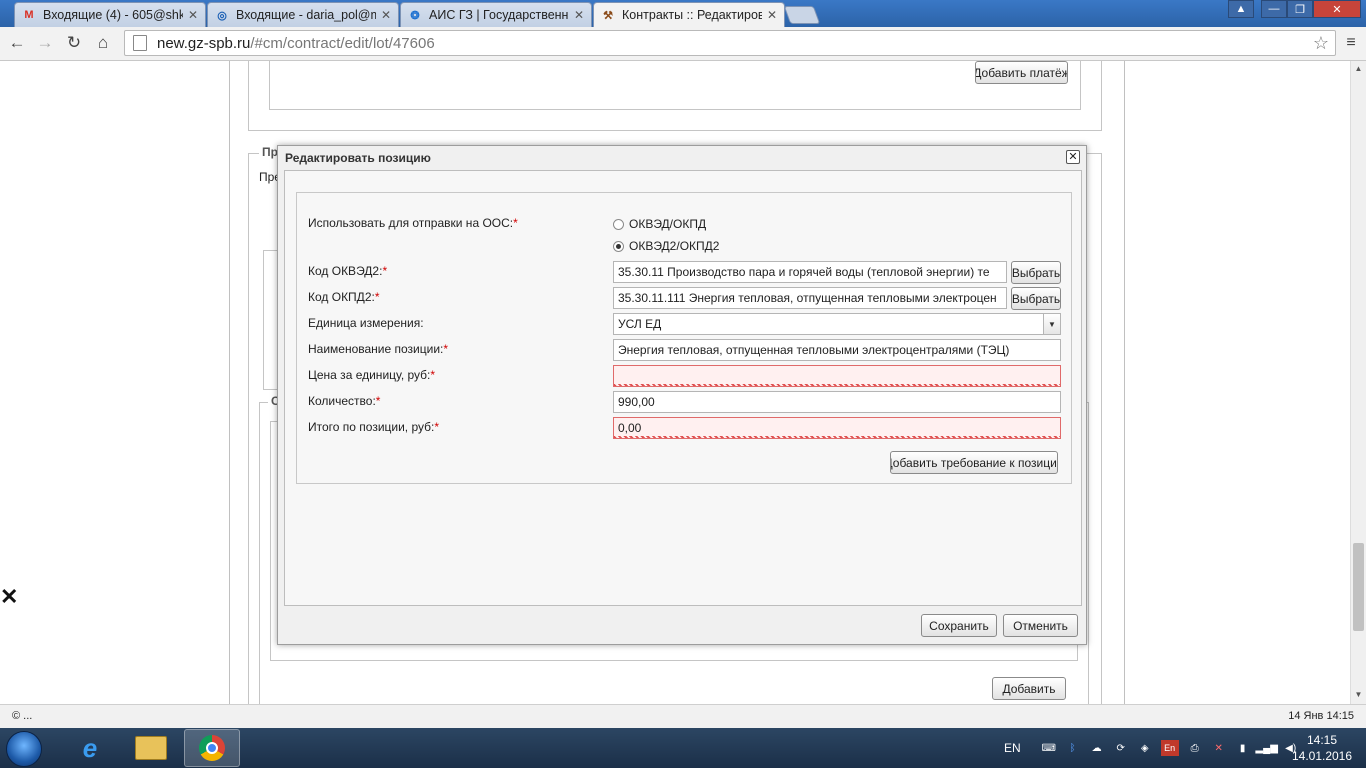 The height and width of the screenshot is (768, 1366). Describe the element at coordinates (1121, 748) in the screenshot. I see `sync-icon: ⟳` at that location.